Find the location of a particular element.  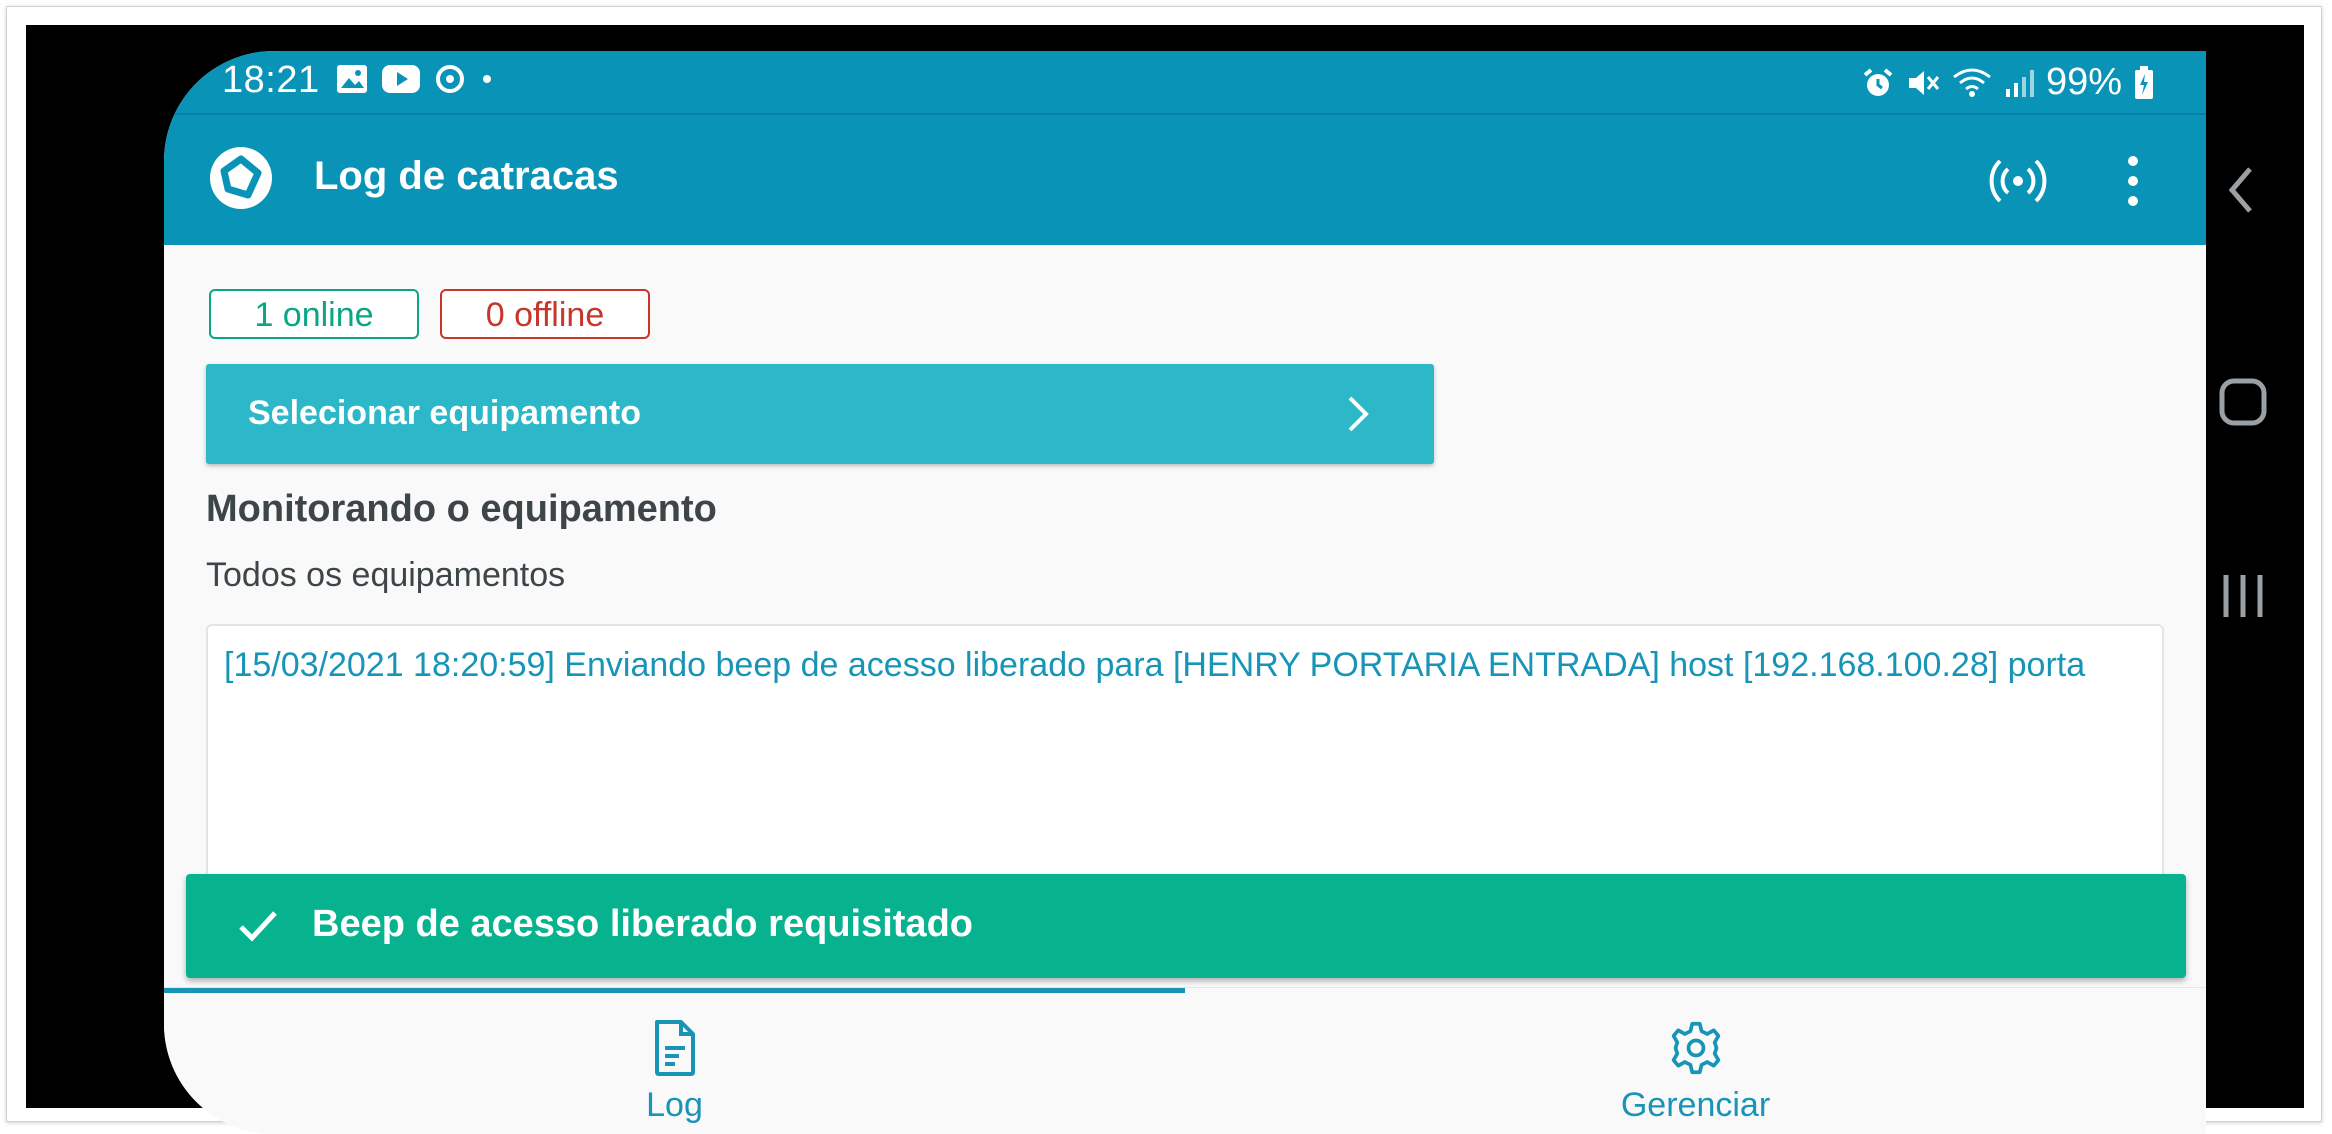

more-vert-icon is located at coordinates (2133, 181).